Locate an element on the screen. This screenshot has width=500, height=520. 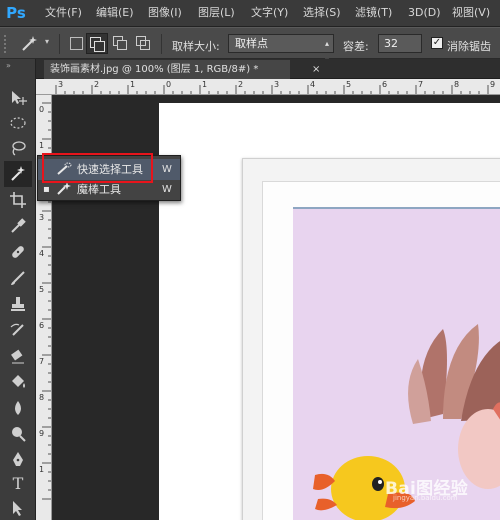
dodge-tool-icon is located at coordinates (18, 434).